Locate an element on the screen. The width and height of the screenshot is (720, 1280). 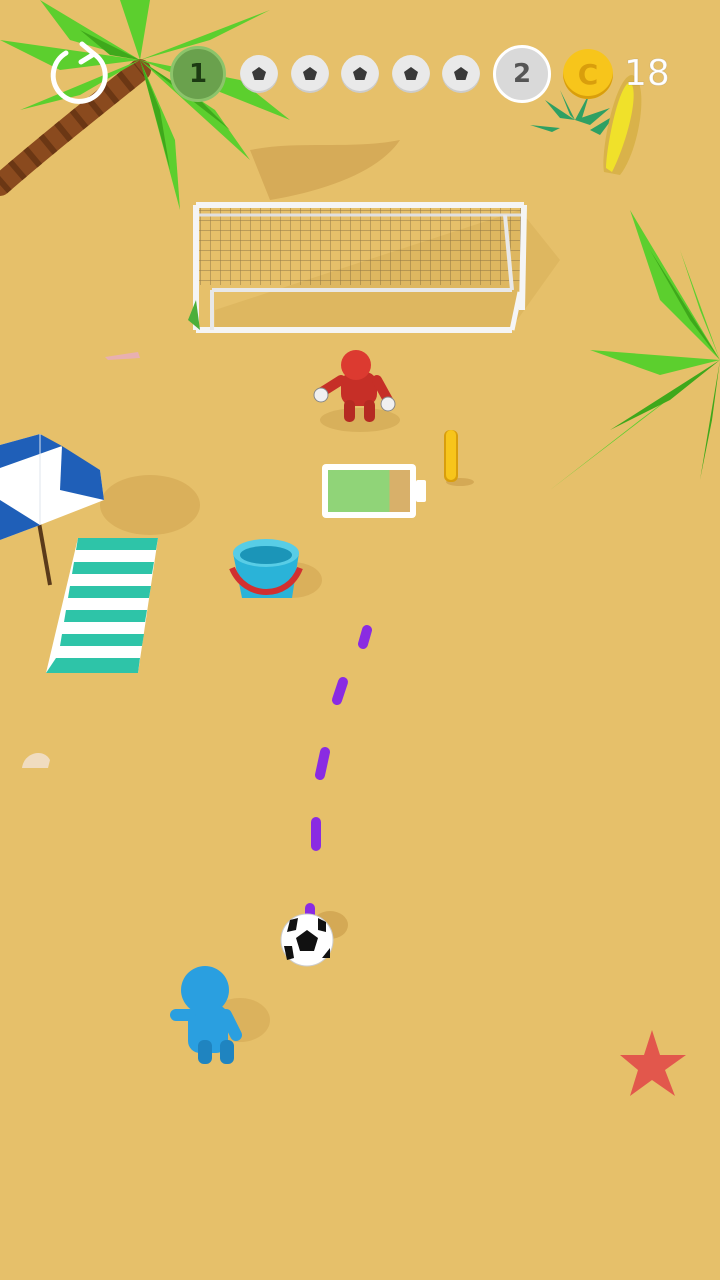
level-badge-next: 2 is located at coordinates (522, 74).